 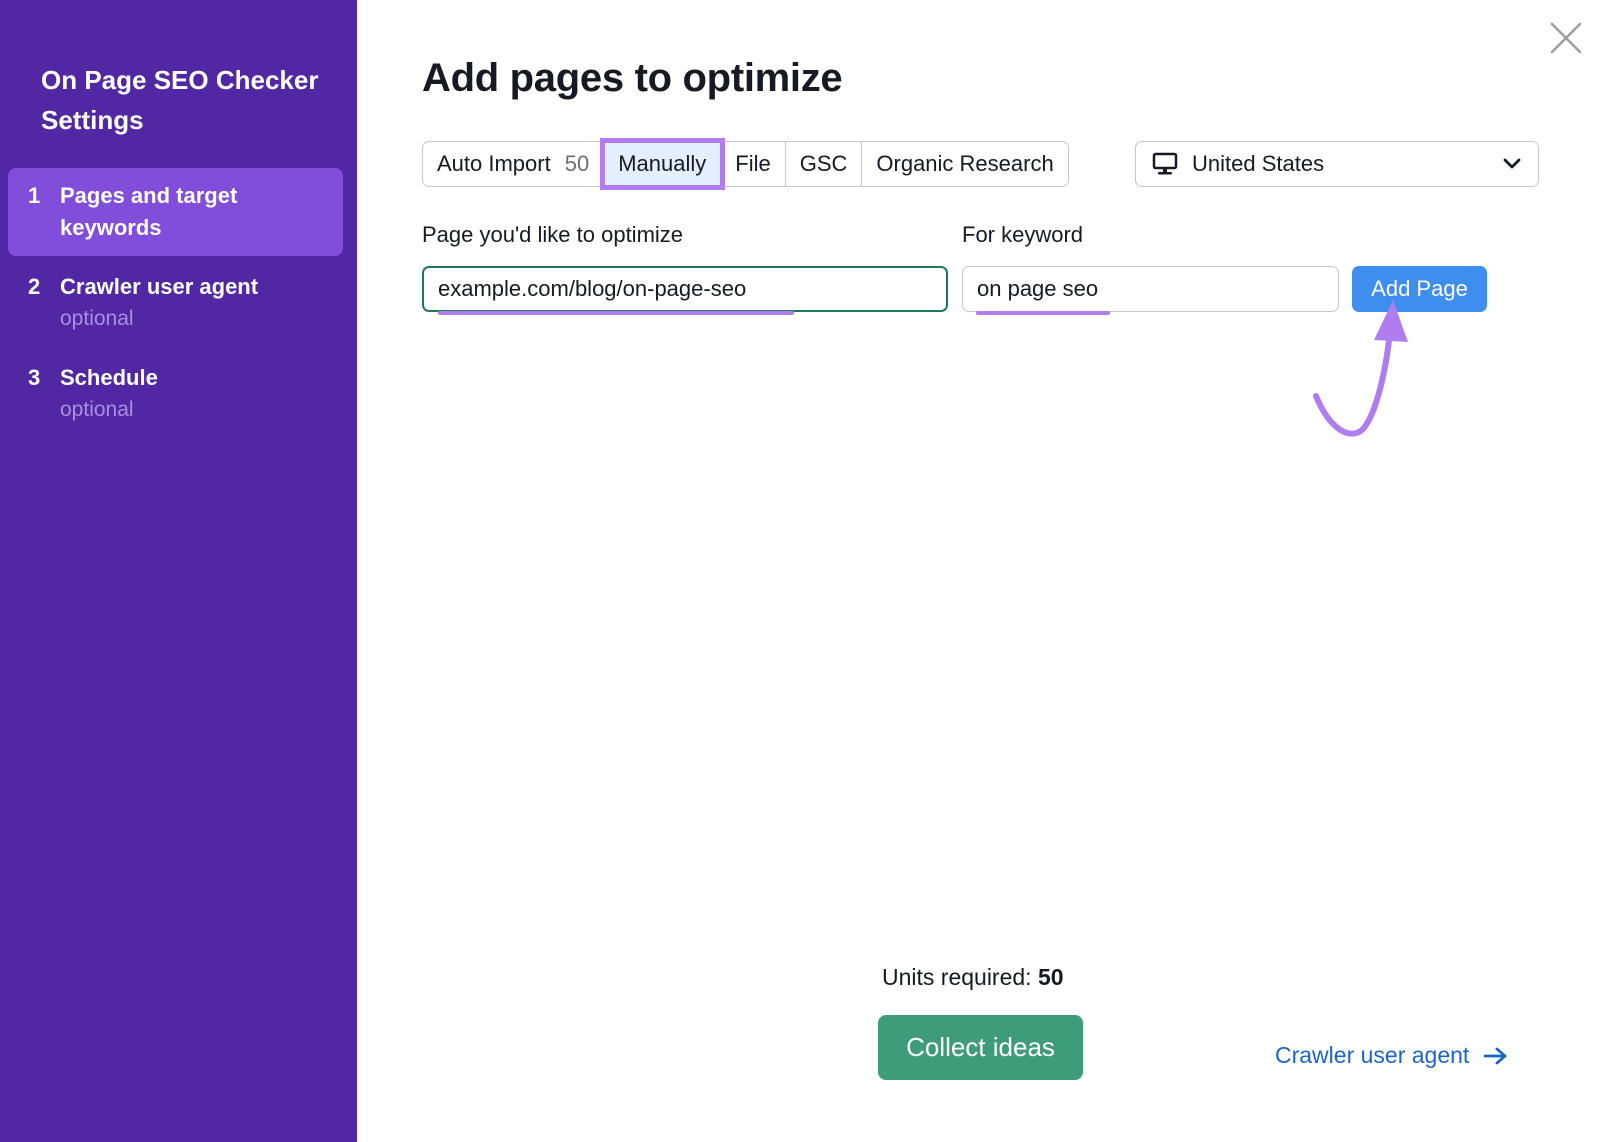 I want to click on step-schedule: 3 Schedule optional, so click(x=175, y=394).